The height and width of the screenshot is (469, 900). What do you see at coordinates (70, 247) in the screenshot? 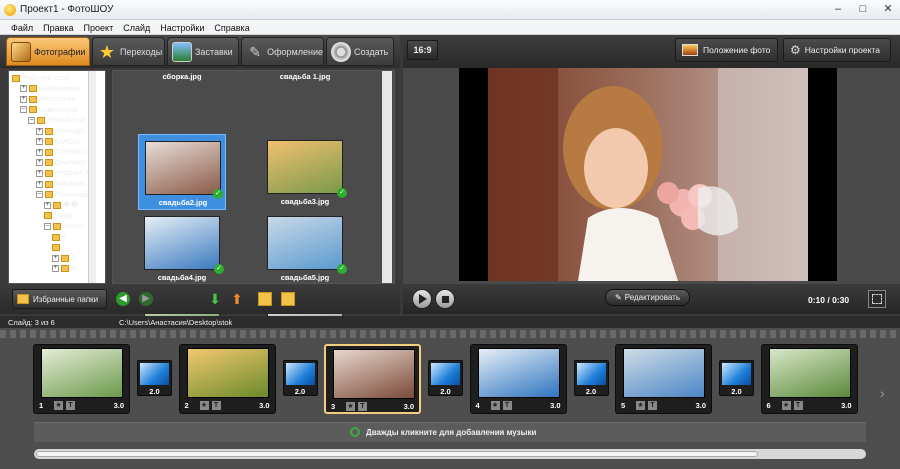
I see `folder-tree-item: f` at bounding box center [70, 247].